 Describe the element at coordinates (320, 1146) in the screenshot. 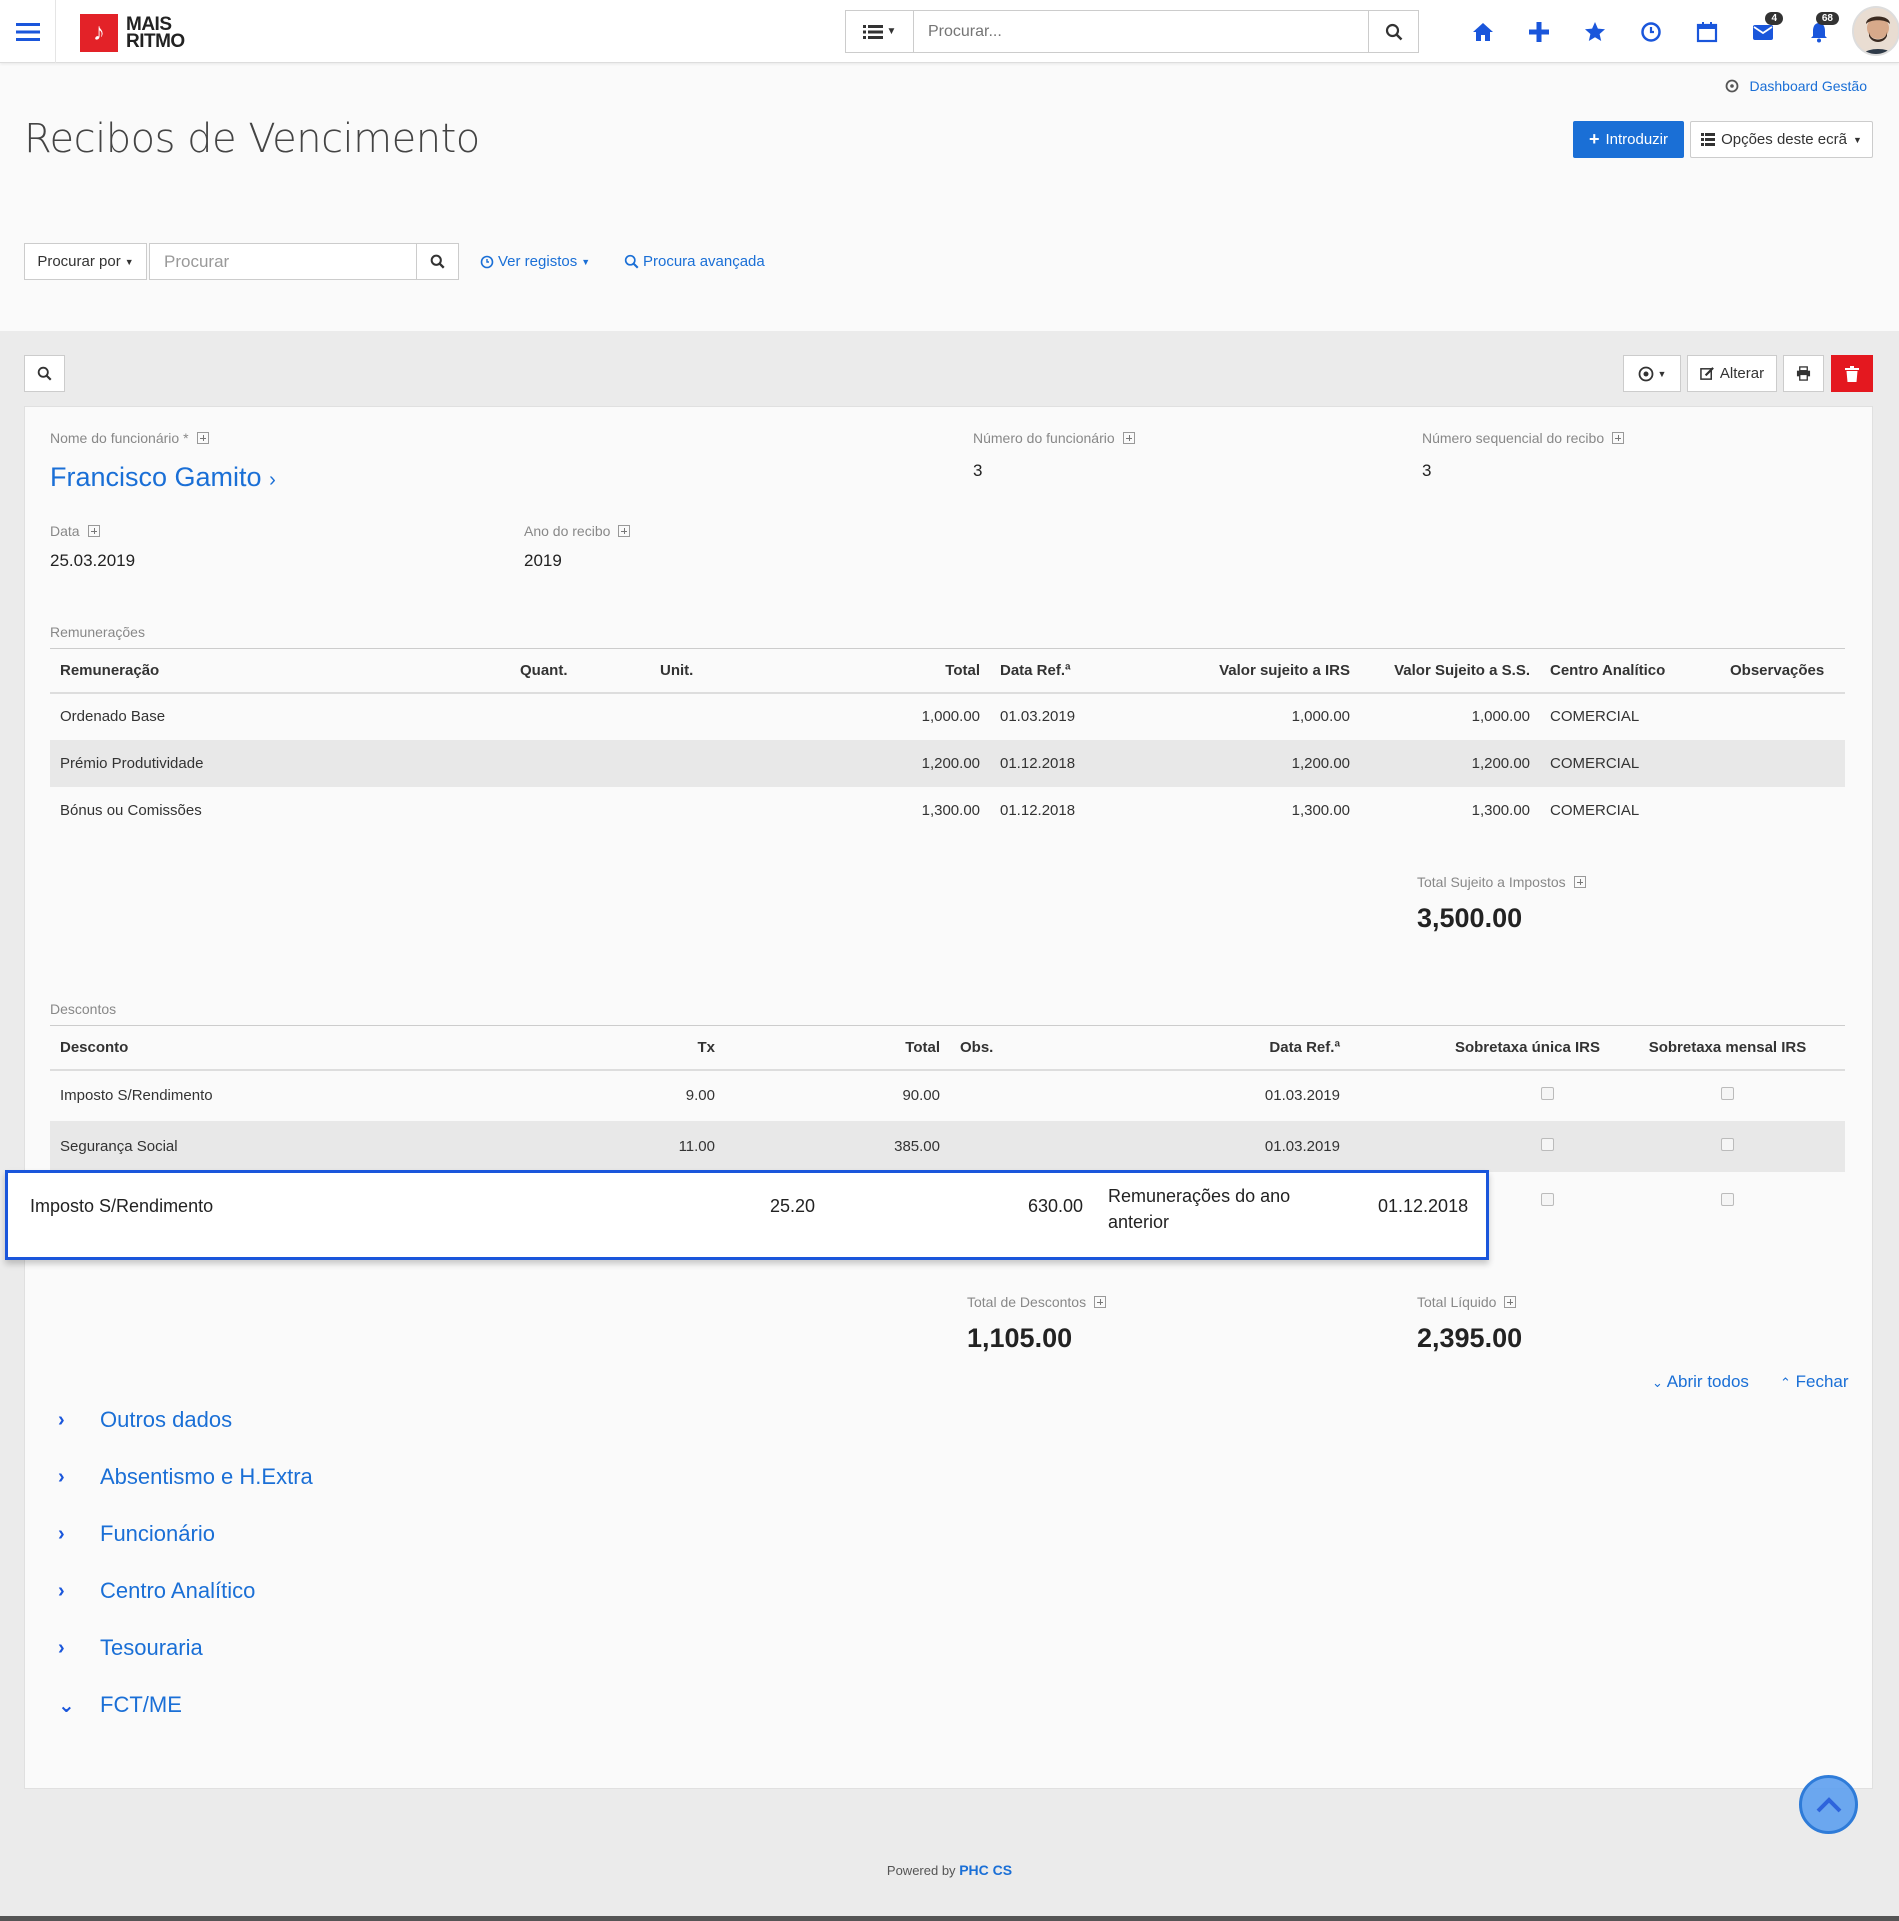

I see `cell: Segurança Social` at that location.